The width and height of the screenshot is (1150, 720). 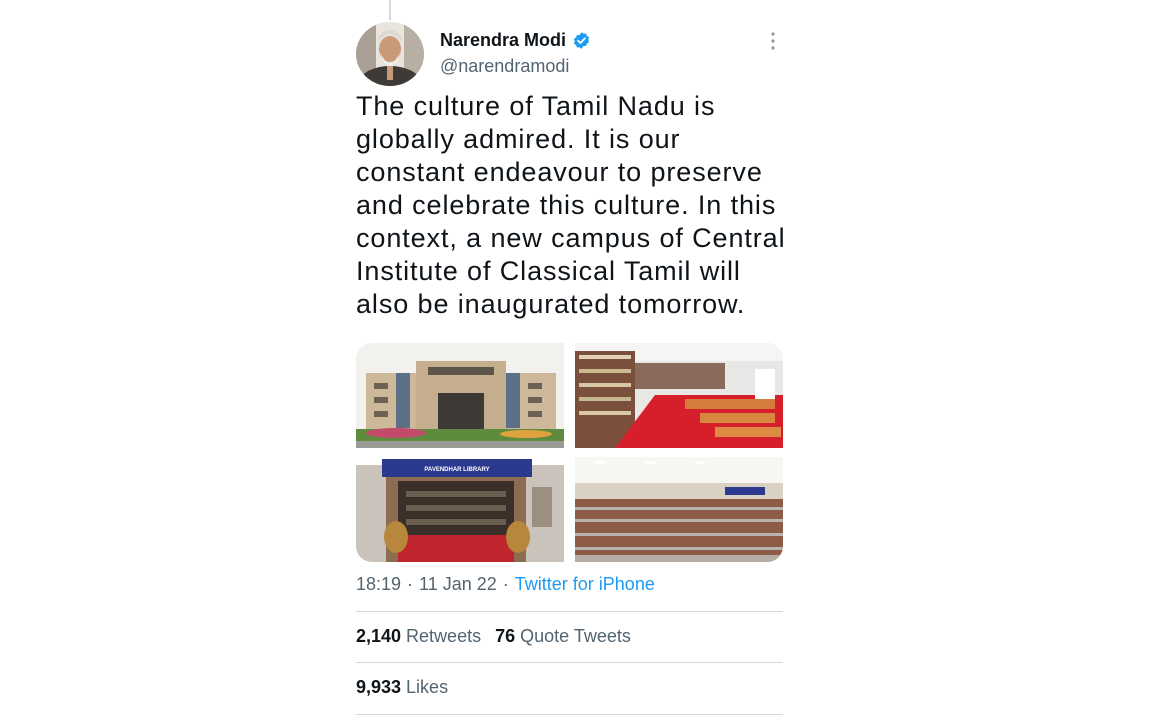 What do you see at coordinates (460, 395) in the screenshot?
I see `media-image-building` at bounding box center [460, 395].